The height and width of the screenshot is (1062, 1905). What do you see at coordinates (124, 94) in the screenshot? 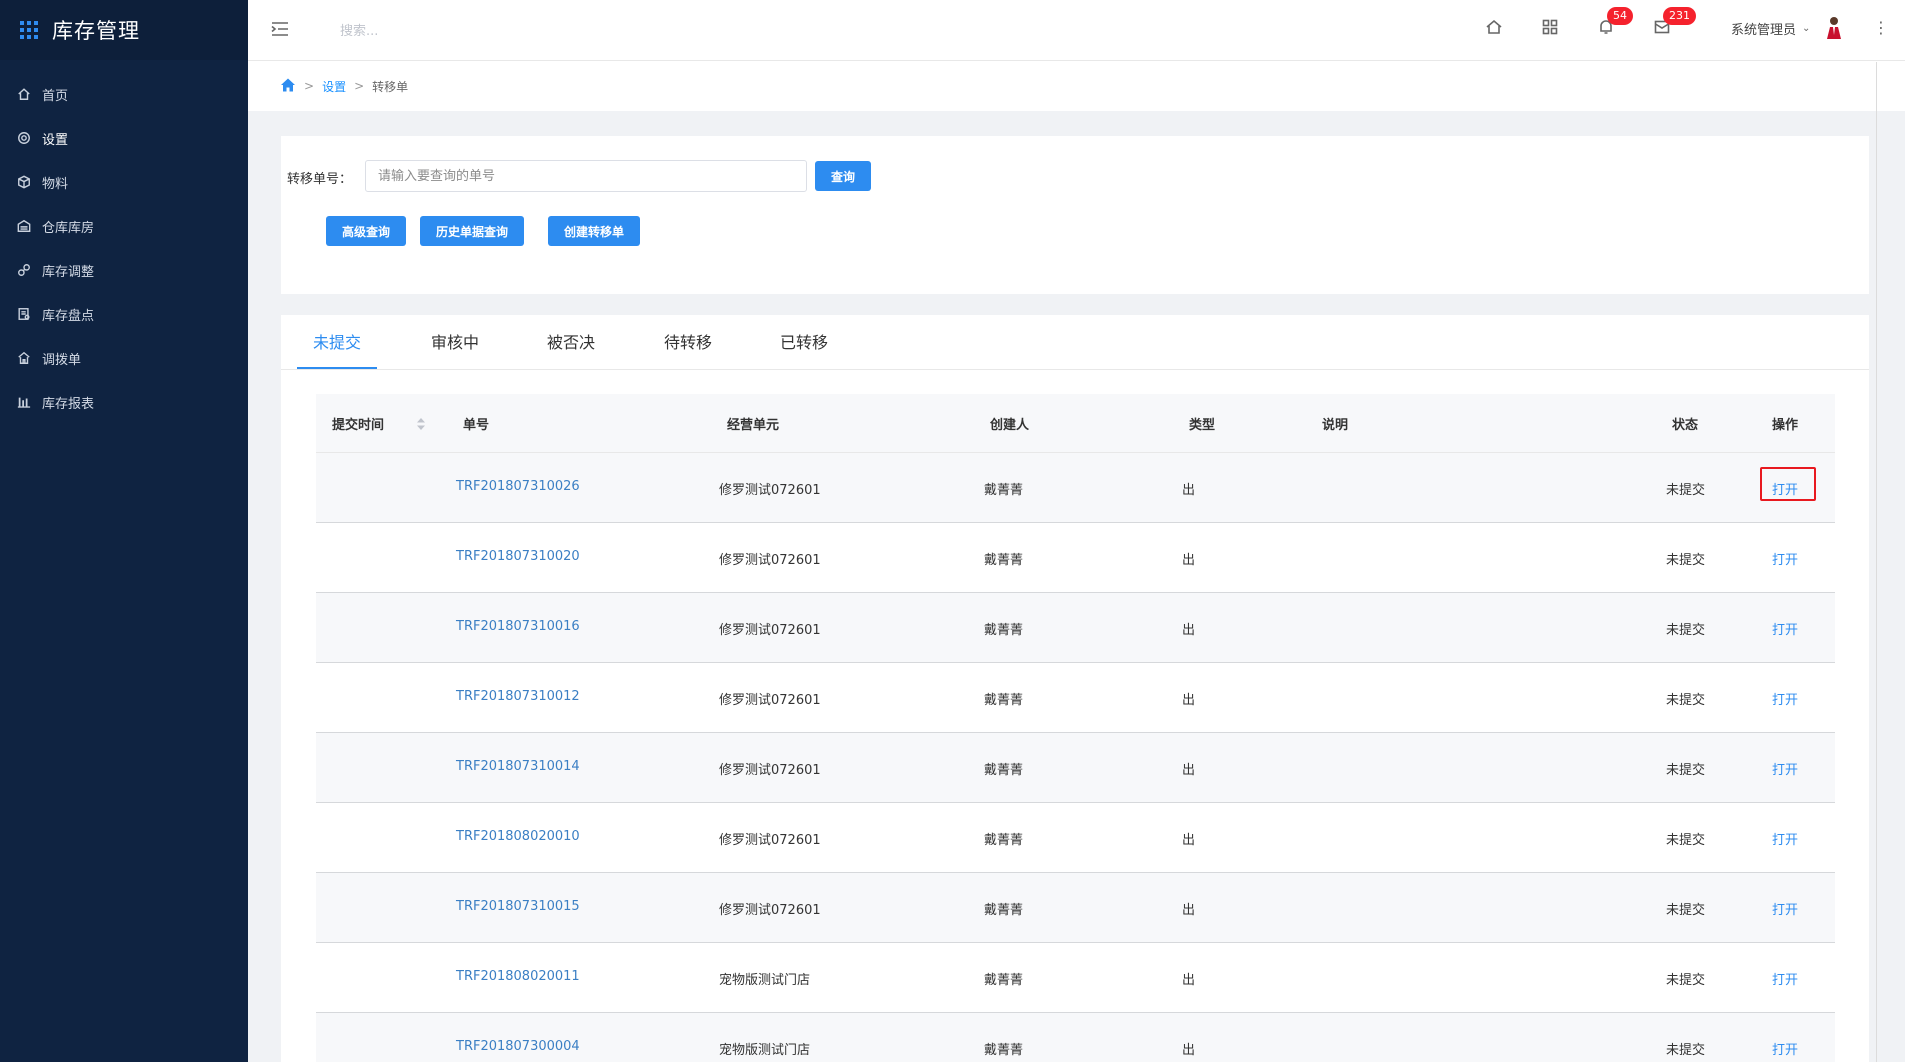
I see `sidebar-item-home: 首页` at bounding box center [124, 94].